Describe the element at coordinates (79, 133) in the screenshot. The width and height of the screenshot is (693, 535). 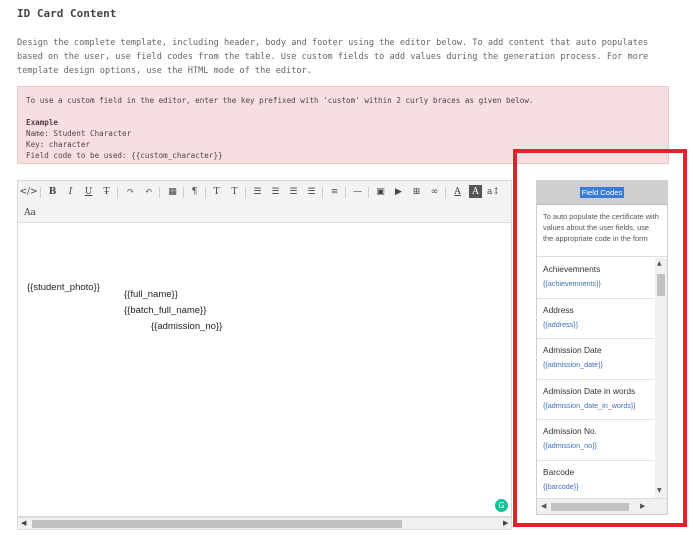
I see `notice-name-line: Name: Student Character` at that location.